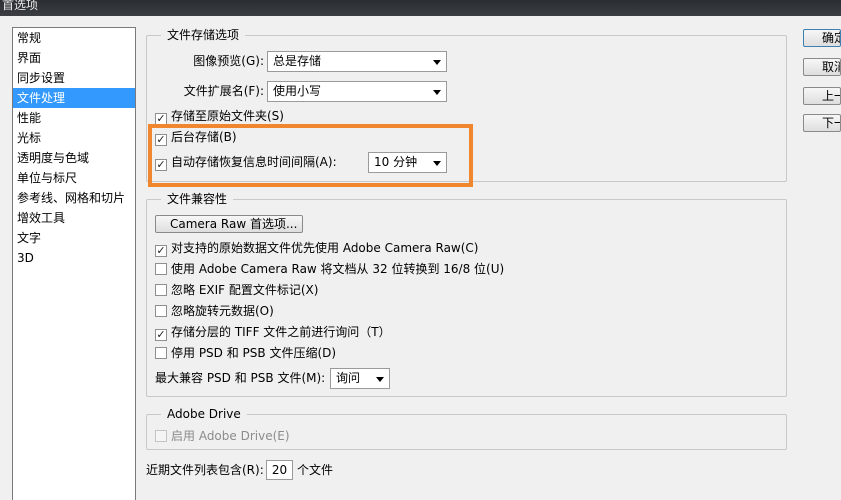 This screenshot has height=500, width=841. What do you see at coordinates (315, 470) in the screenshot?
I see `recent-files-unit: 个文件` at bounding box center [315, 470].